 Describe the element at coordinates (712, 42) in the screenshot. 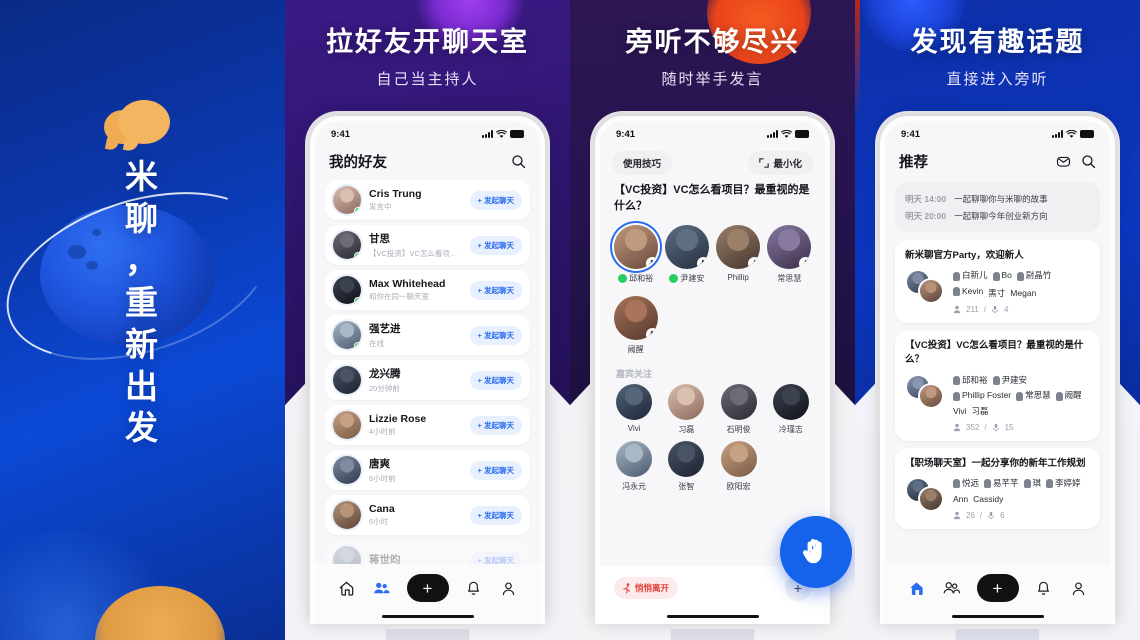

I see `headline-text: 旁听不够尽兴` at that location.